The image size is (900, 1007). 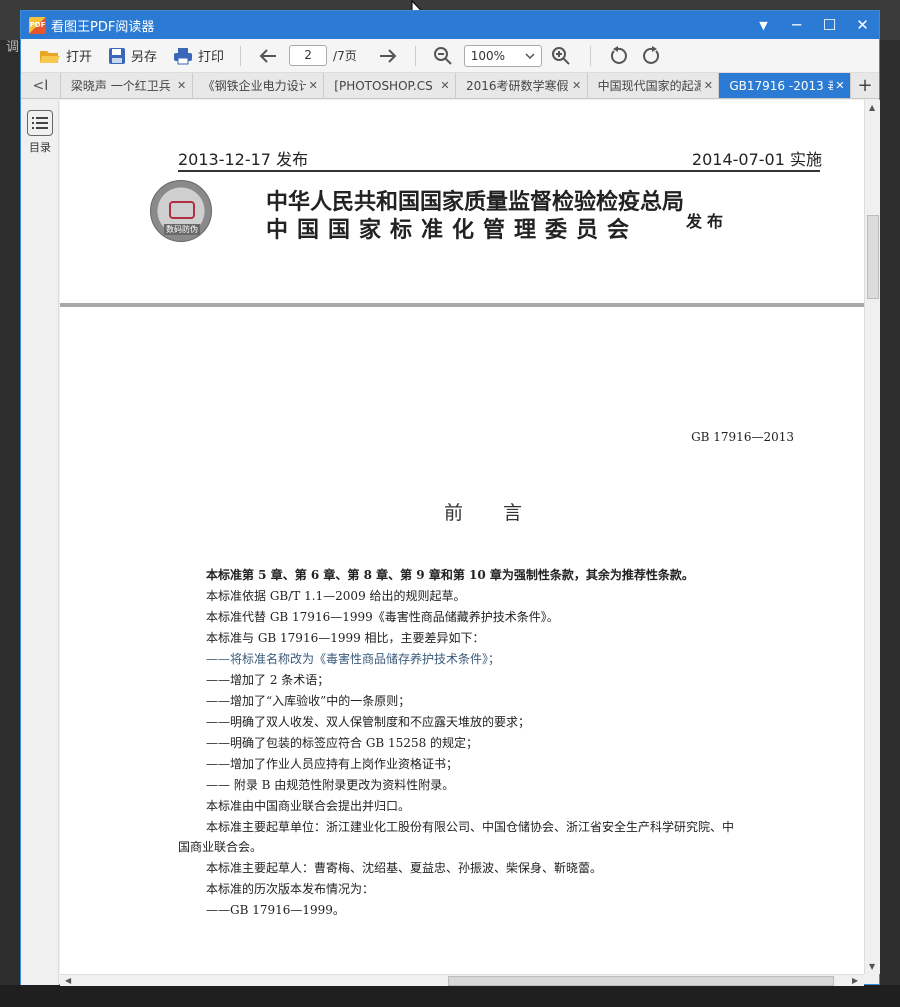 What do you see at coordinates (404, 868) in the screenshot?
I see `body-line: 本标准主要起草人：曹寄梅、沈绍基、夏益忠、孙振波、柴保身、靳晓蕾。` at bounding box center [404, 868].